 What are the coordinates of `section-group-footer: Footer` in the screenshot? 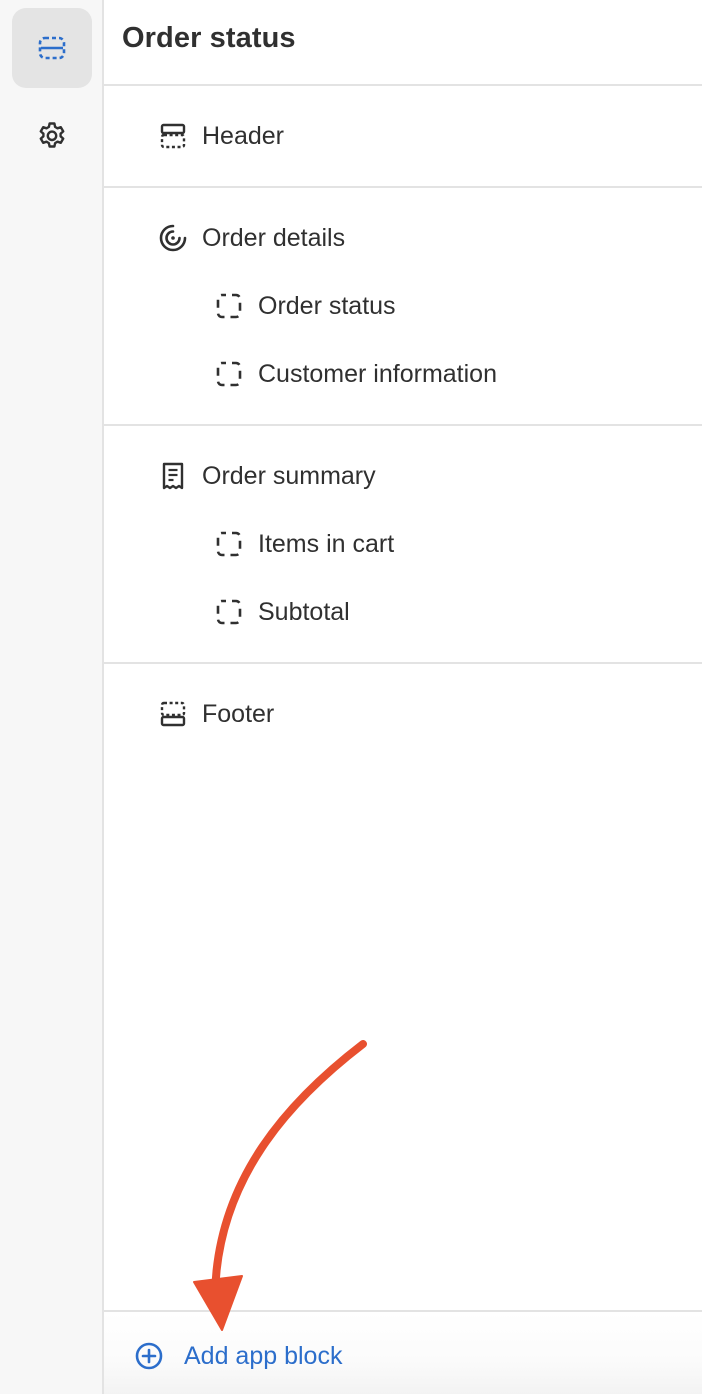 It's located at (403, 706).